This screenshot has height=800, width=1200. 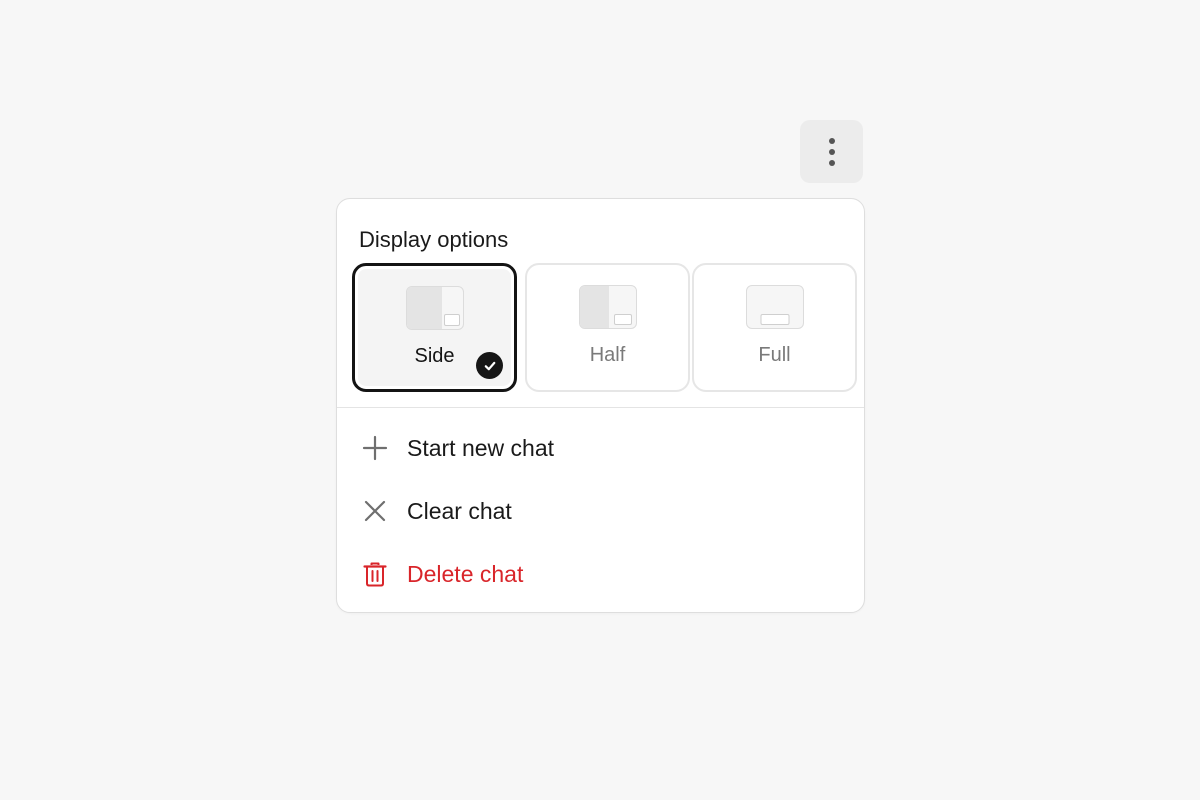 I want to click on action-label: Start new chat, so click(x=481, y=448).